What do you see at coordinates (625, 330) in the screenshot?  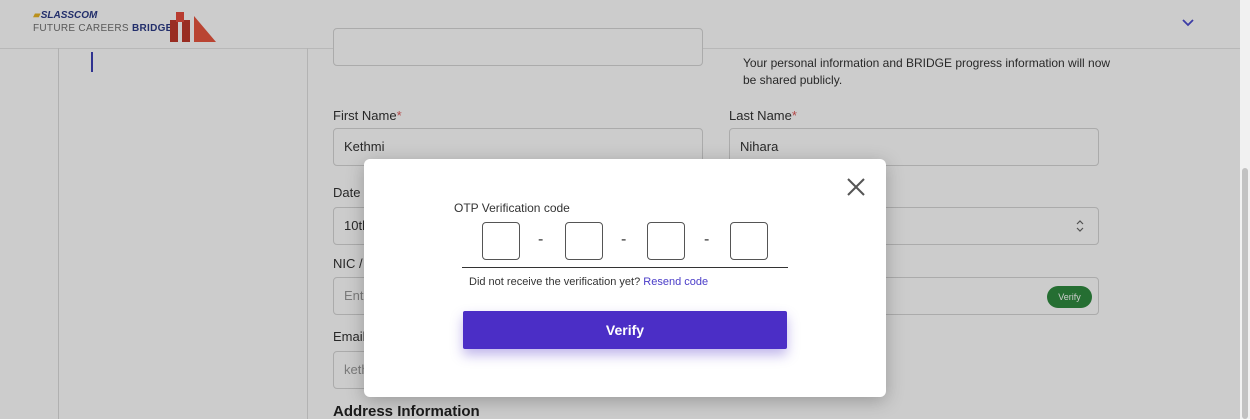 I see `verify-button: Verify` at bounding box center [625, 330].